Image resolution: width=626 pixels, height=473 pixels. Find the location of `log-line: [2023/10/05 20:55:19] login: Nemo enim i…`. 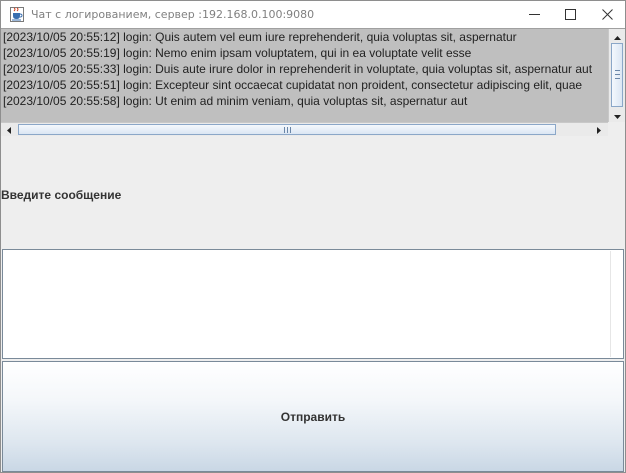

log-line: [2023/10/05 20:55:19] login: Nemo enim i… is located at coordinates (237, 53).